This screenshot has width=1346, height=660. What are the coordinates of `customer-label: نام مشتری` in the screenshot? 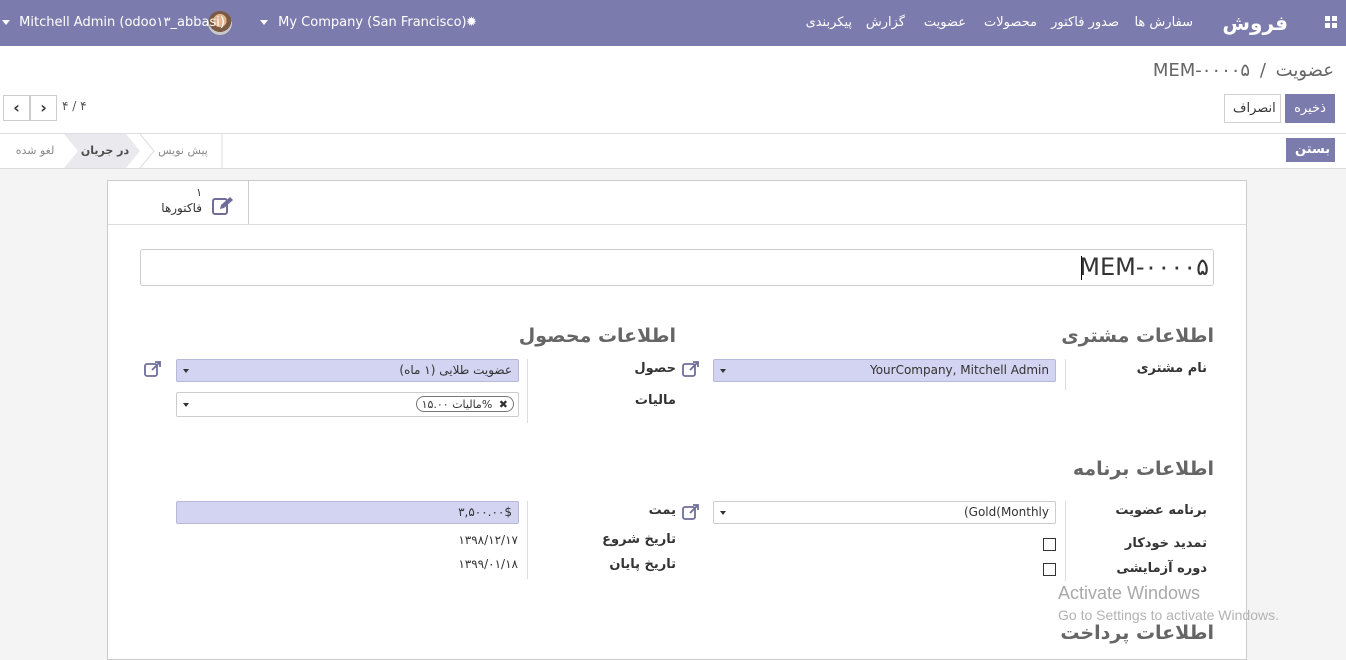 It's located at (1171, 368).